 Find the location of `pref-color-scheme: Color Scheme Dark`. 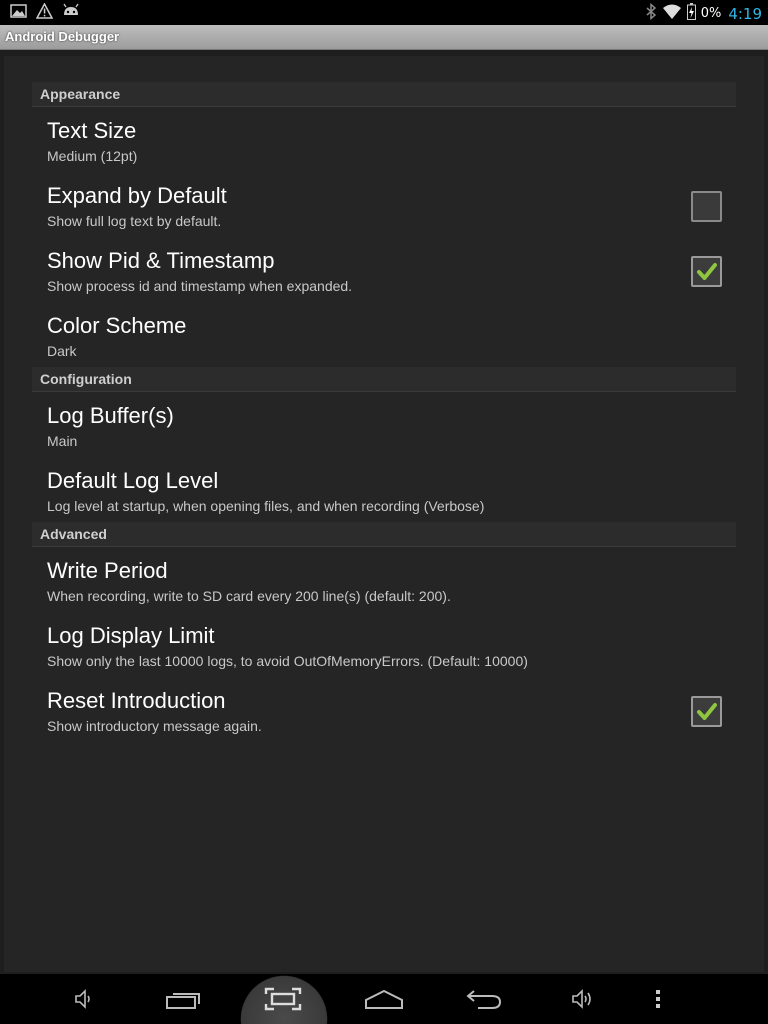

pref-color-scheme: Color Scheme Dark is located at coordinates (384, 334).